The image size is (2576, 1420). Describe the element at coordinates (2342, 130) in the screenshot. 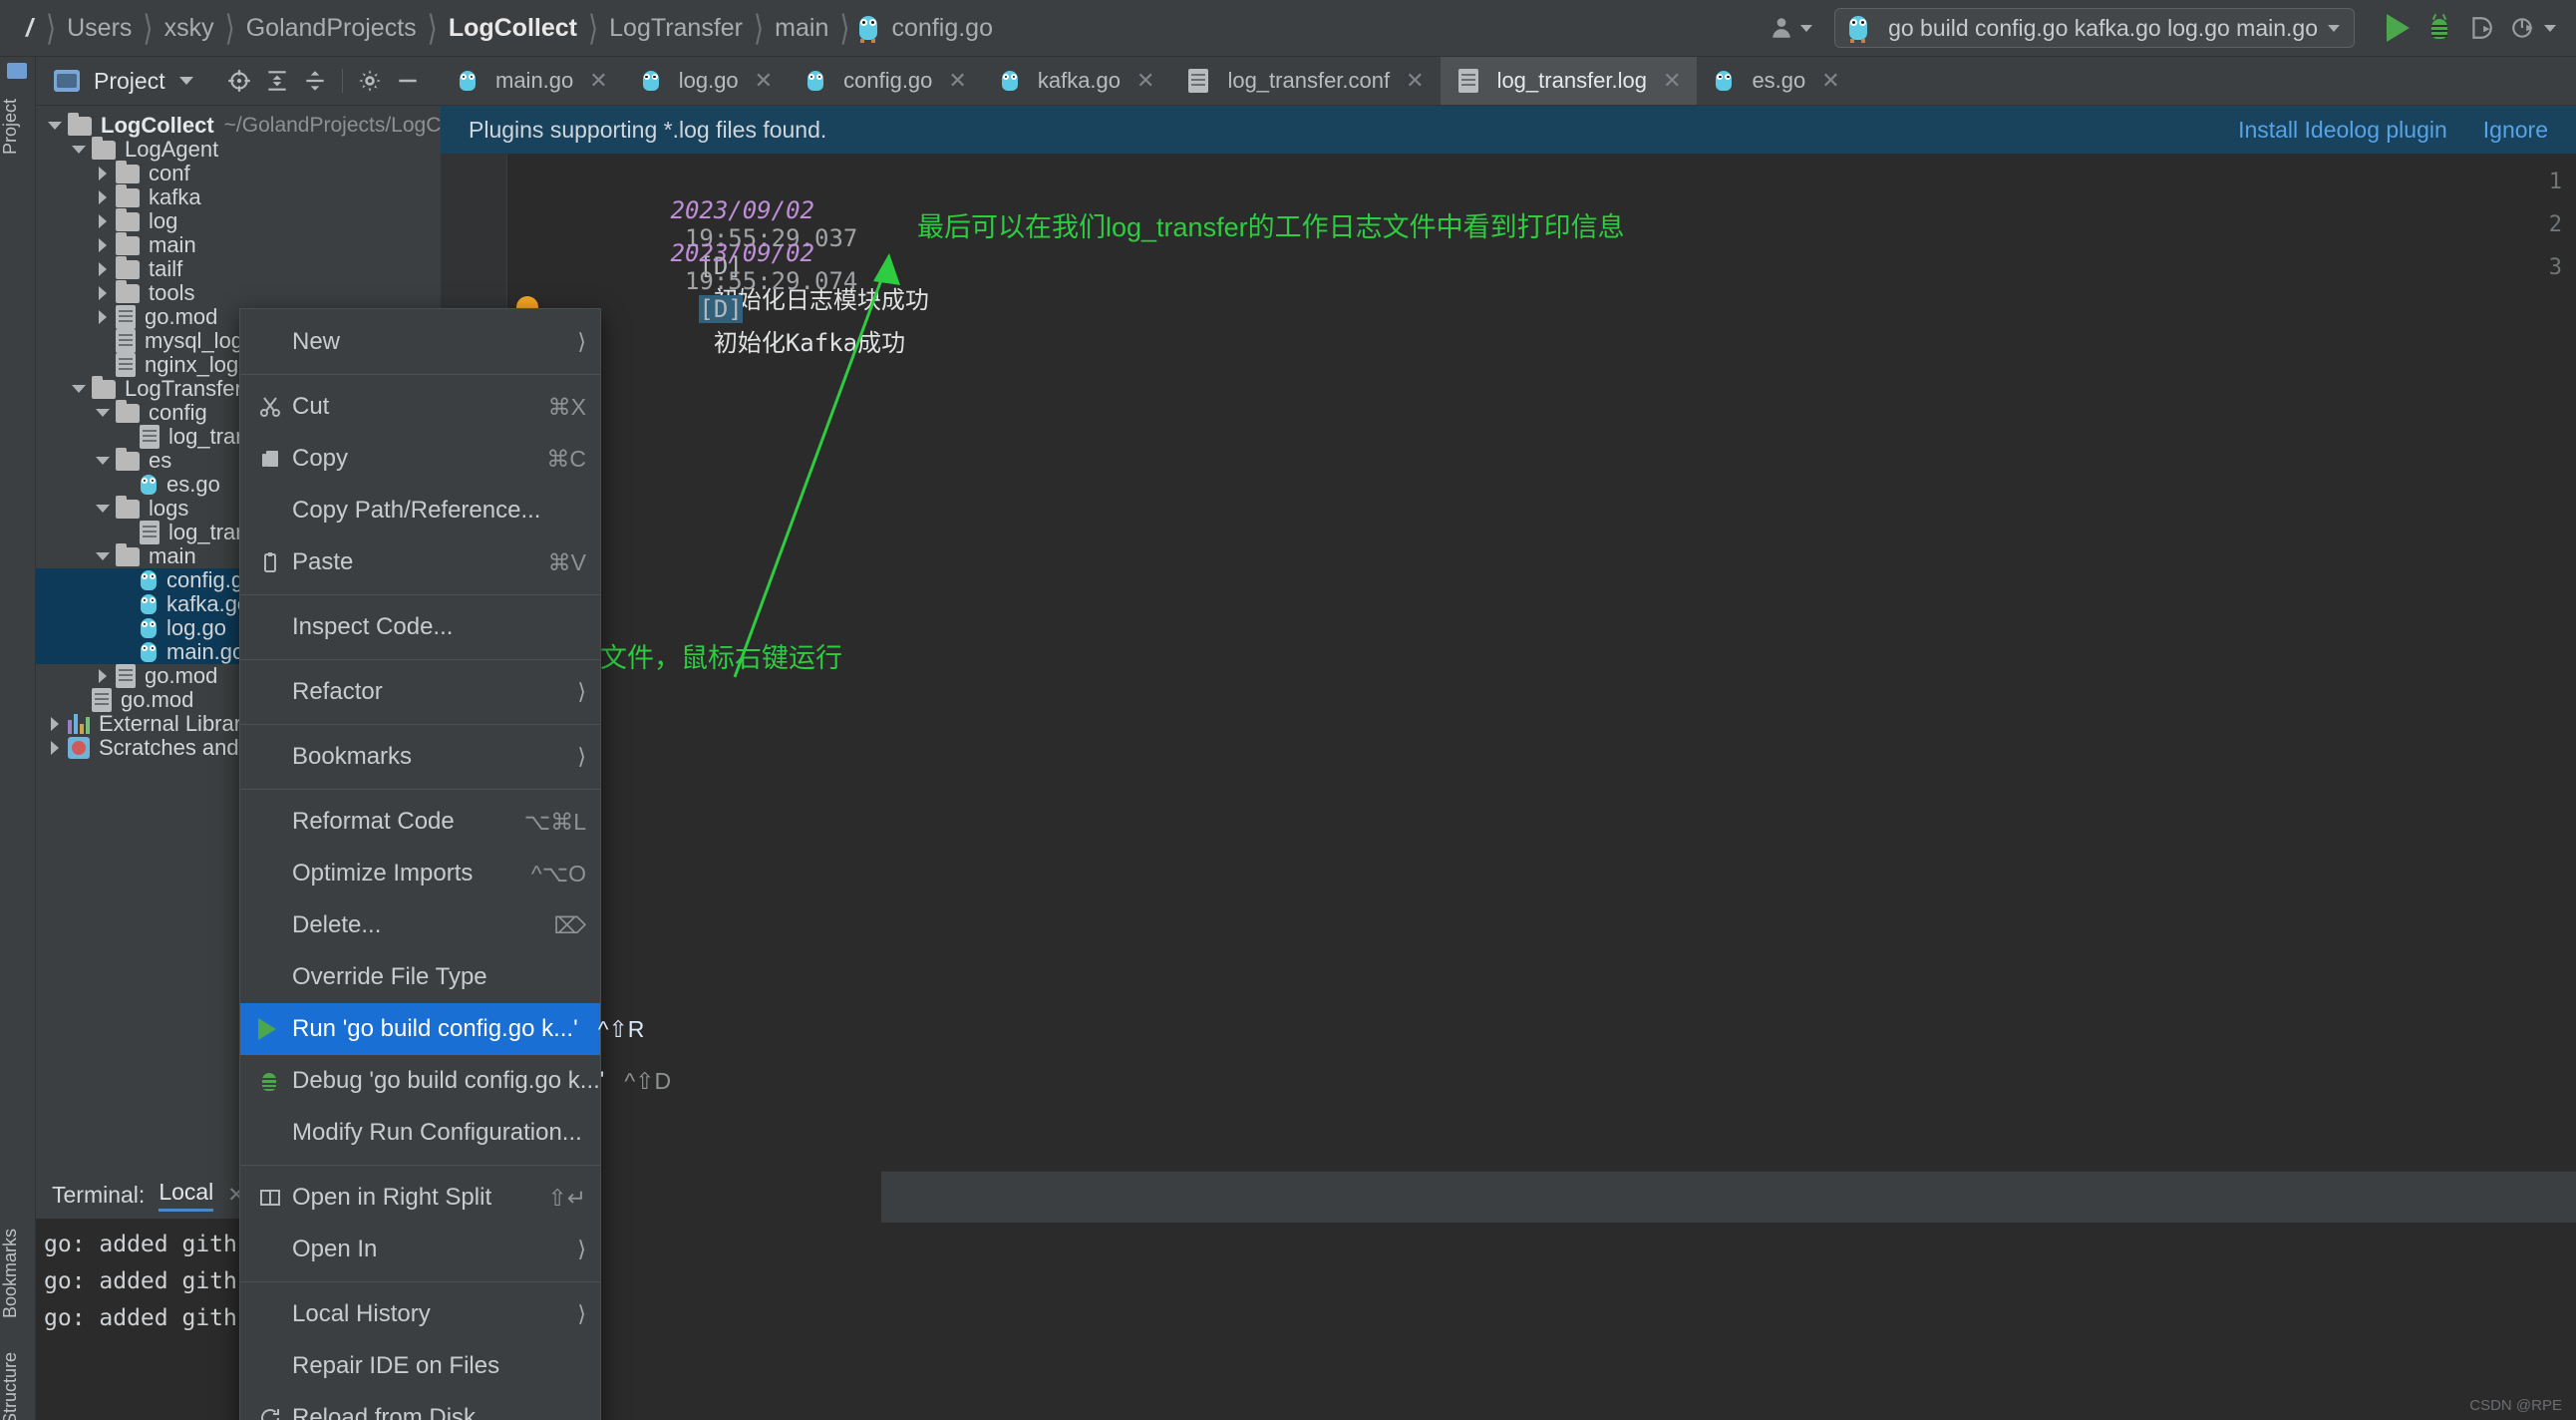

I see `install-ideolog-plugin-link: Install Ideolog plugin` at that location.